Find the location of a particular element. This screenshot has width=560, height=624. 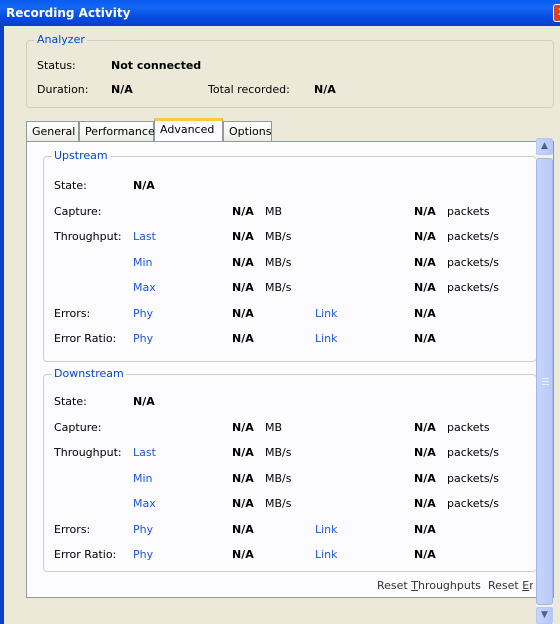

upstream-ratio-phy-value: N/A is located at coordinates (243, 338).